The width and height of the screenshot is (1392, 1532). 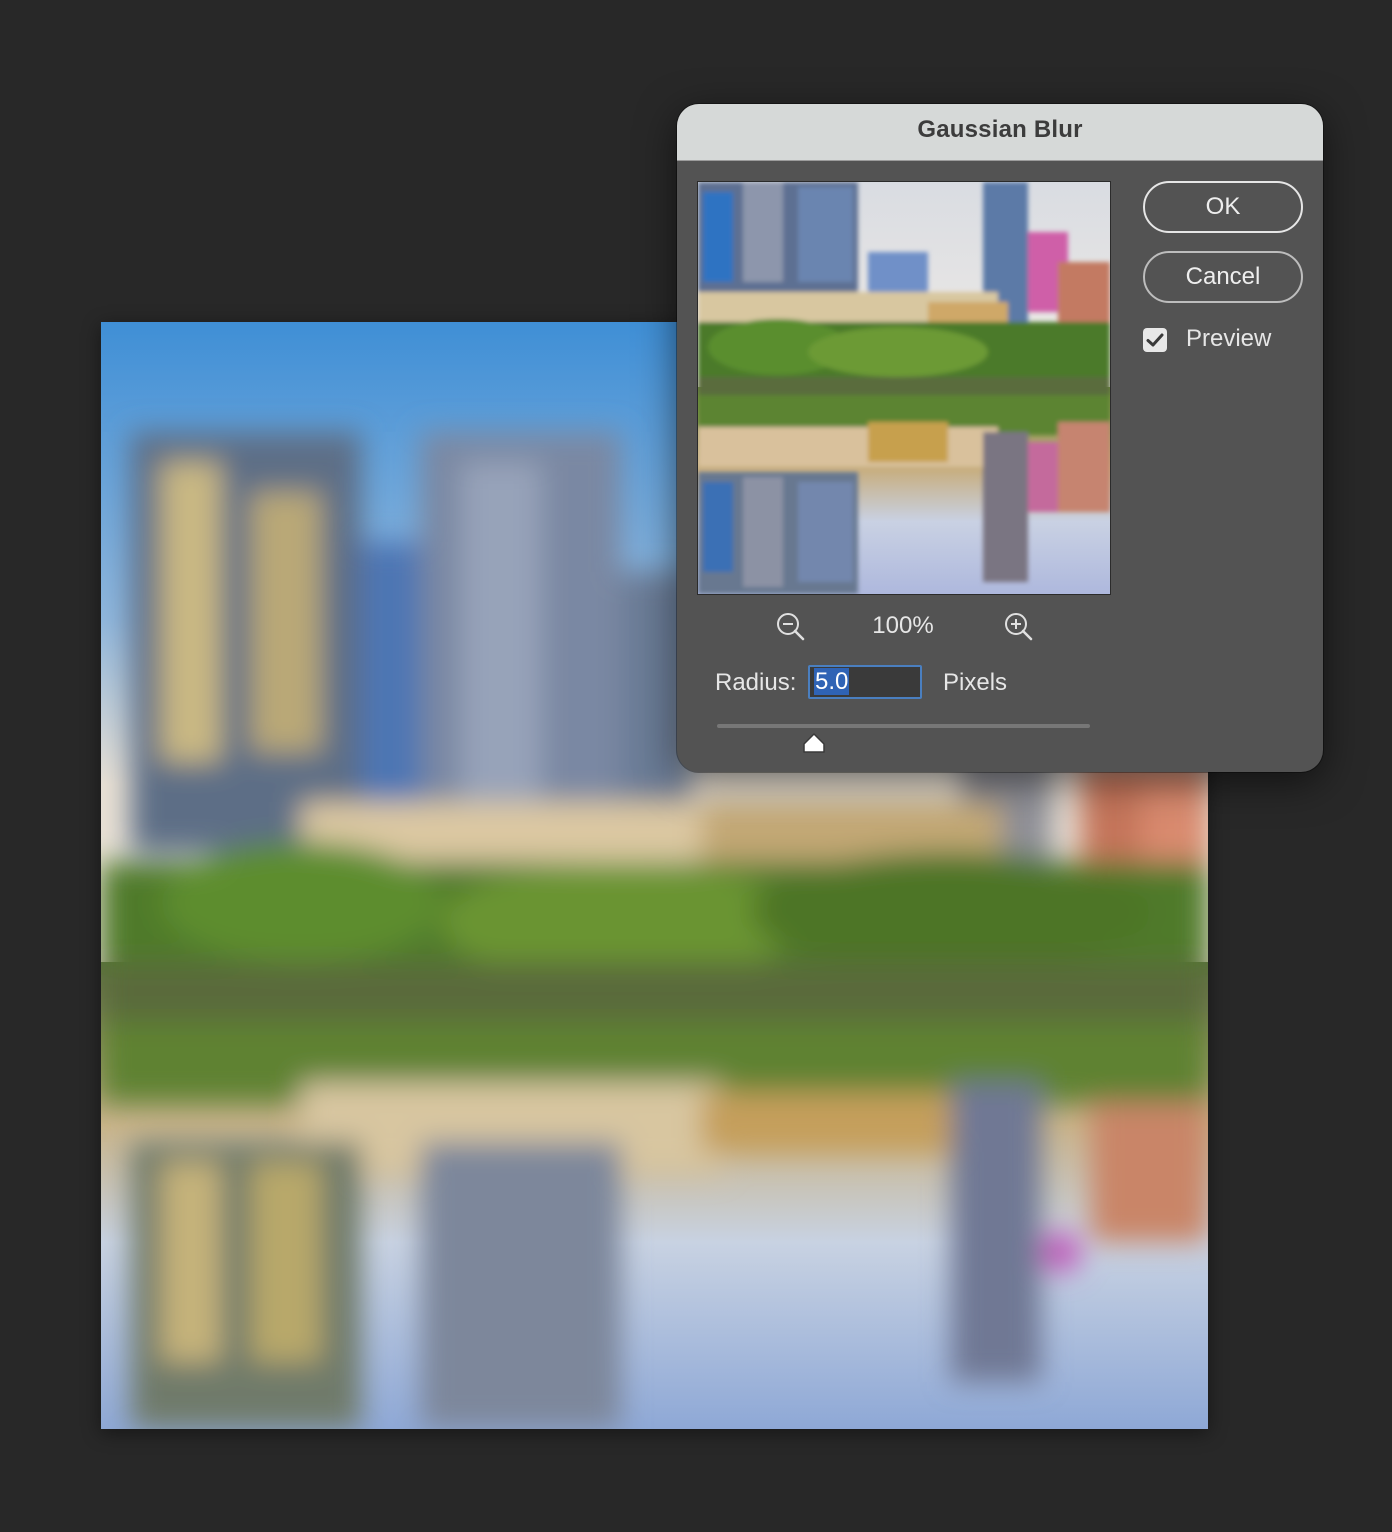 I want to click on zoom-in-button, so click(x=1019, y=627).